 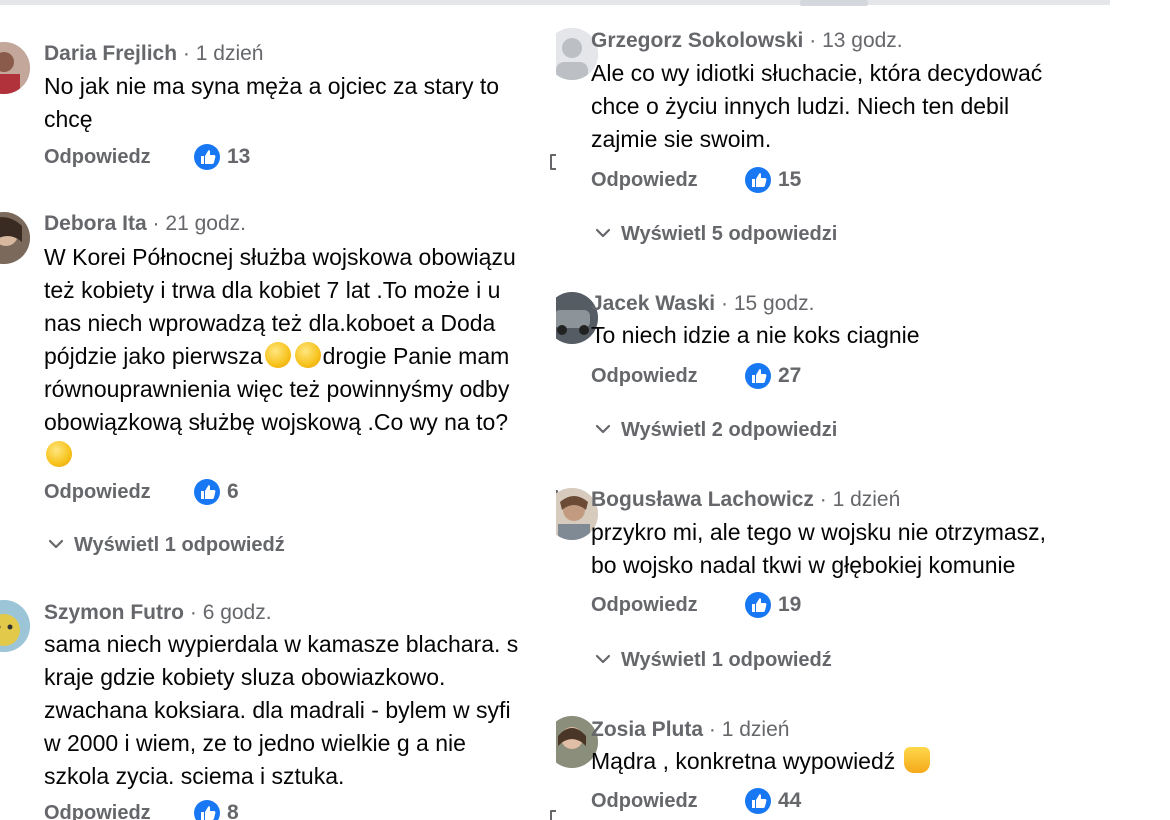 I want to click on timestamp: 6 godz., so click(x=237, y=612).